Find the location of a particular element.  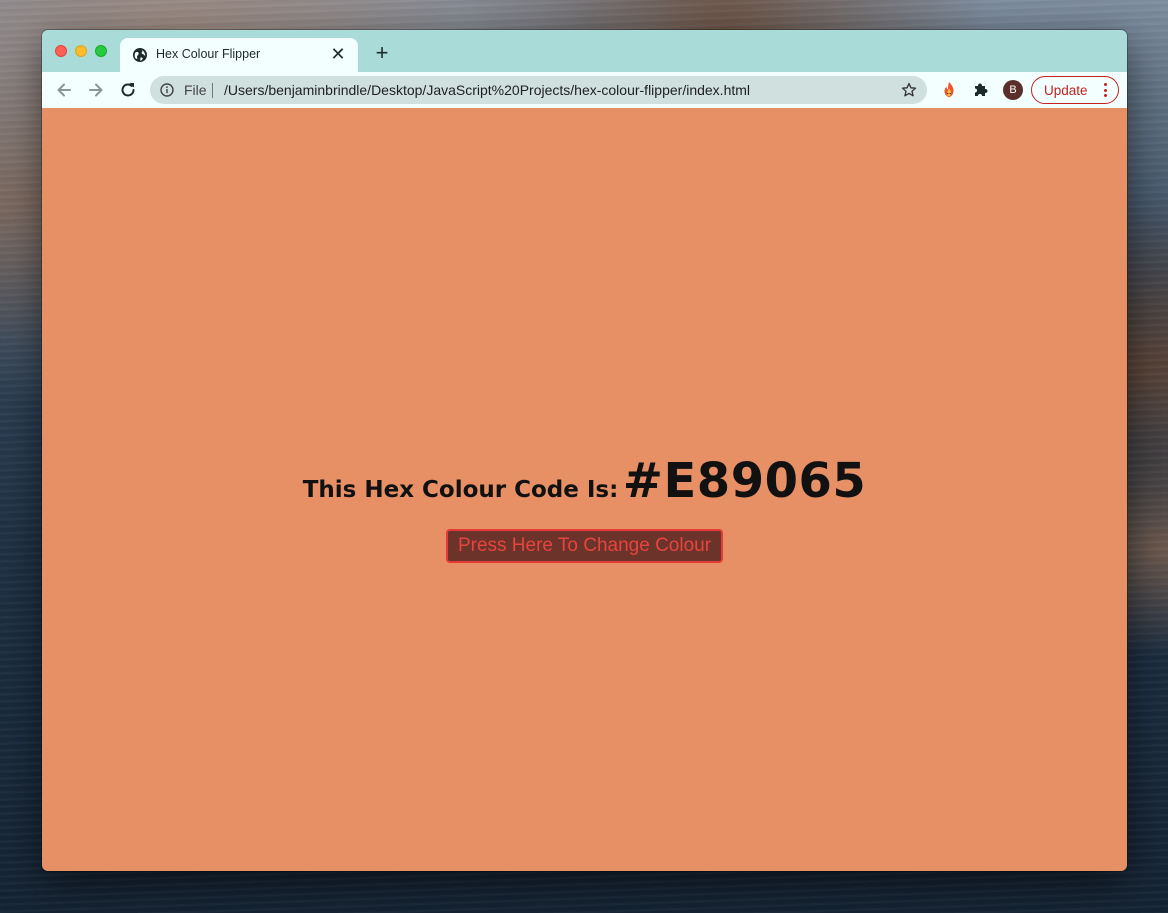

star-icon is located at coordinates (909, 90).